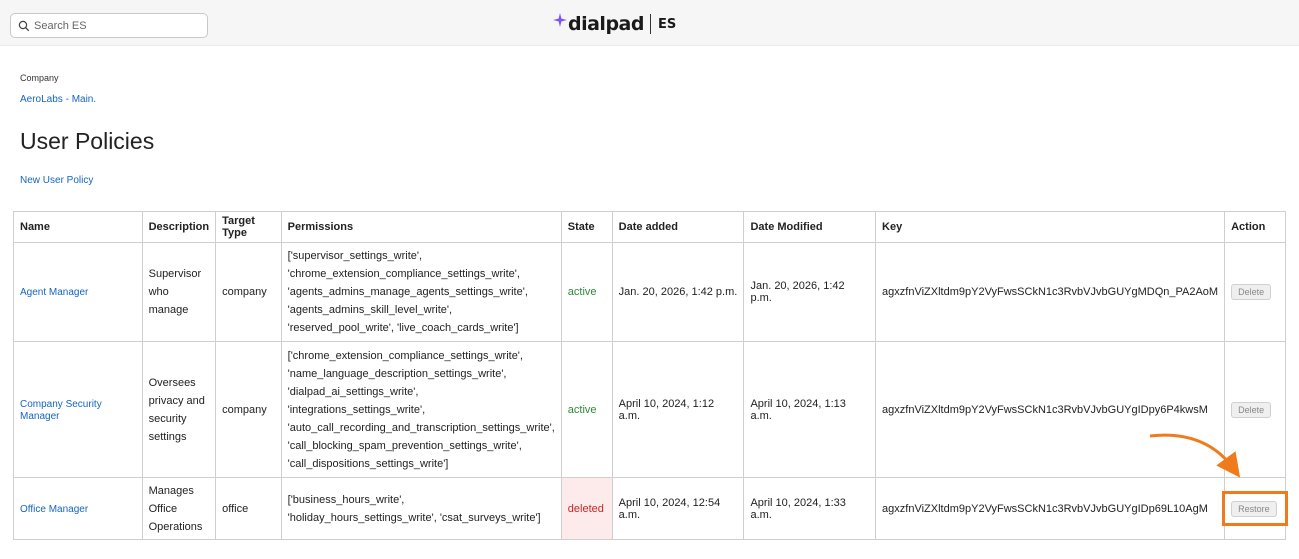 Image resolution: width=1299 pixels, height=559 pixels. Describe the element at coordinates (56, 180) in the screenshot. I see `new-user-policy-link: New User Policy` at that location.